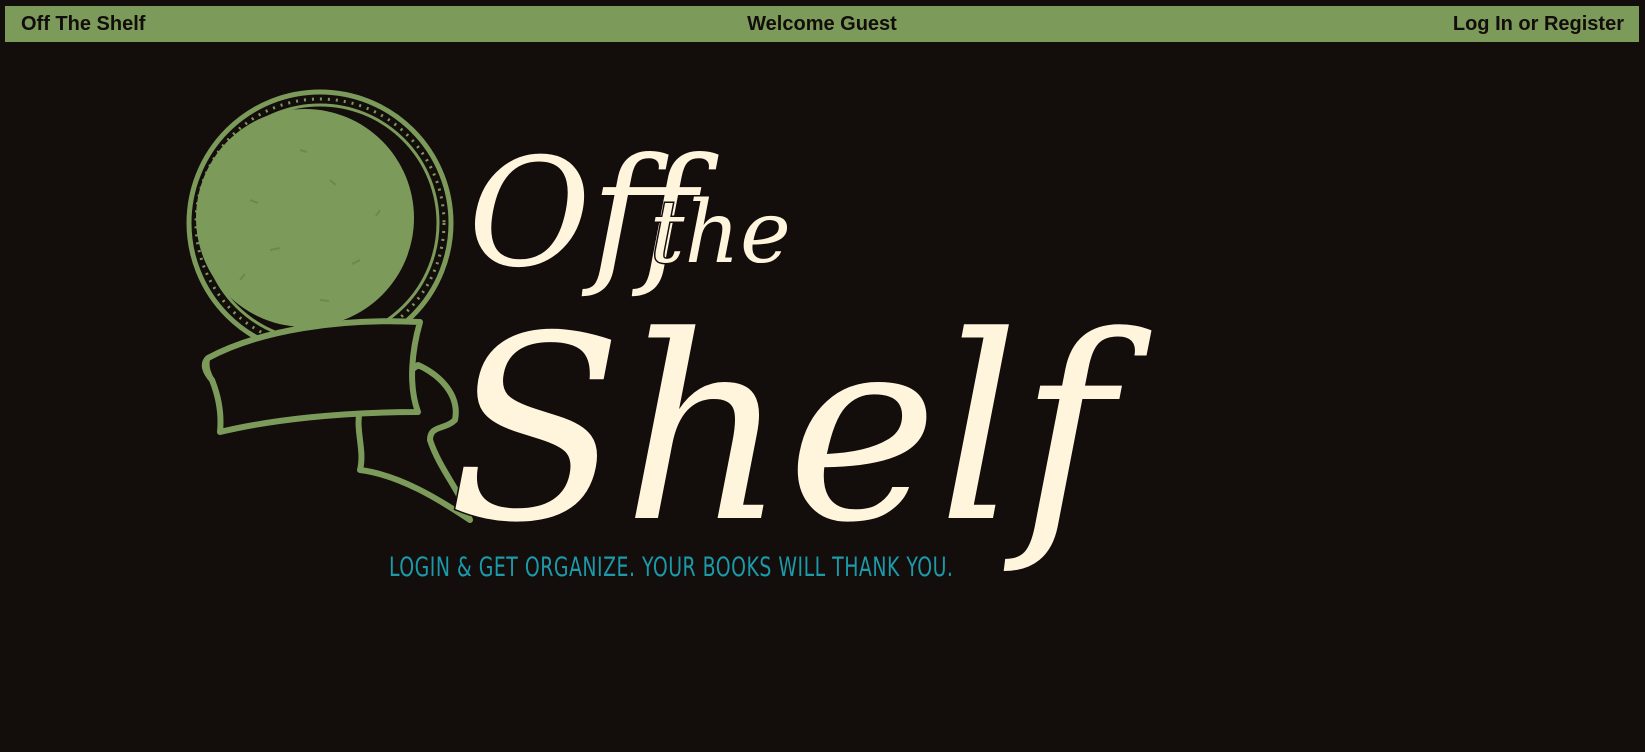  Describe the element at coordinates (720, 233) in the screenshot. I see `logo-word-the: the` at that location.